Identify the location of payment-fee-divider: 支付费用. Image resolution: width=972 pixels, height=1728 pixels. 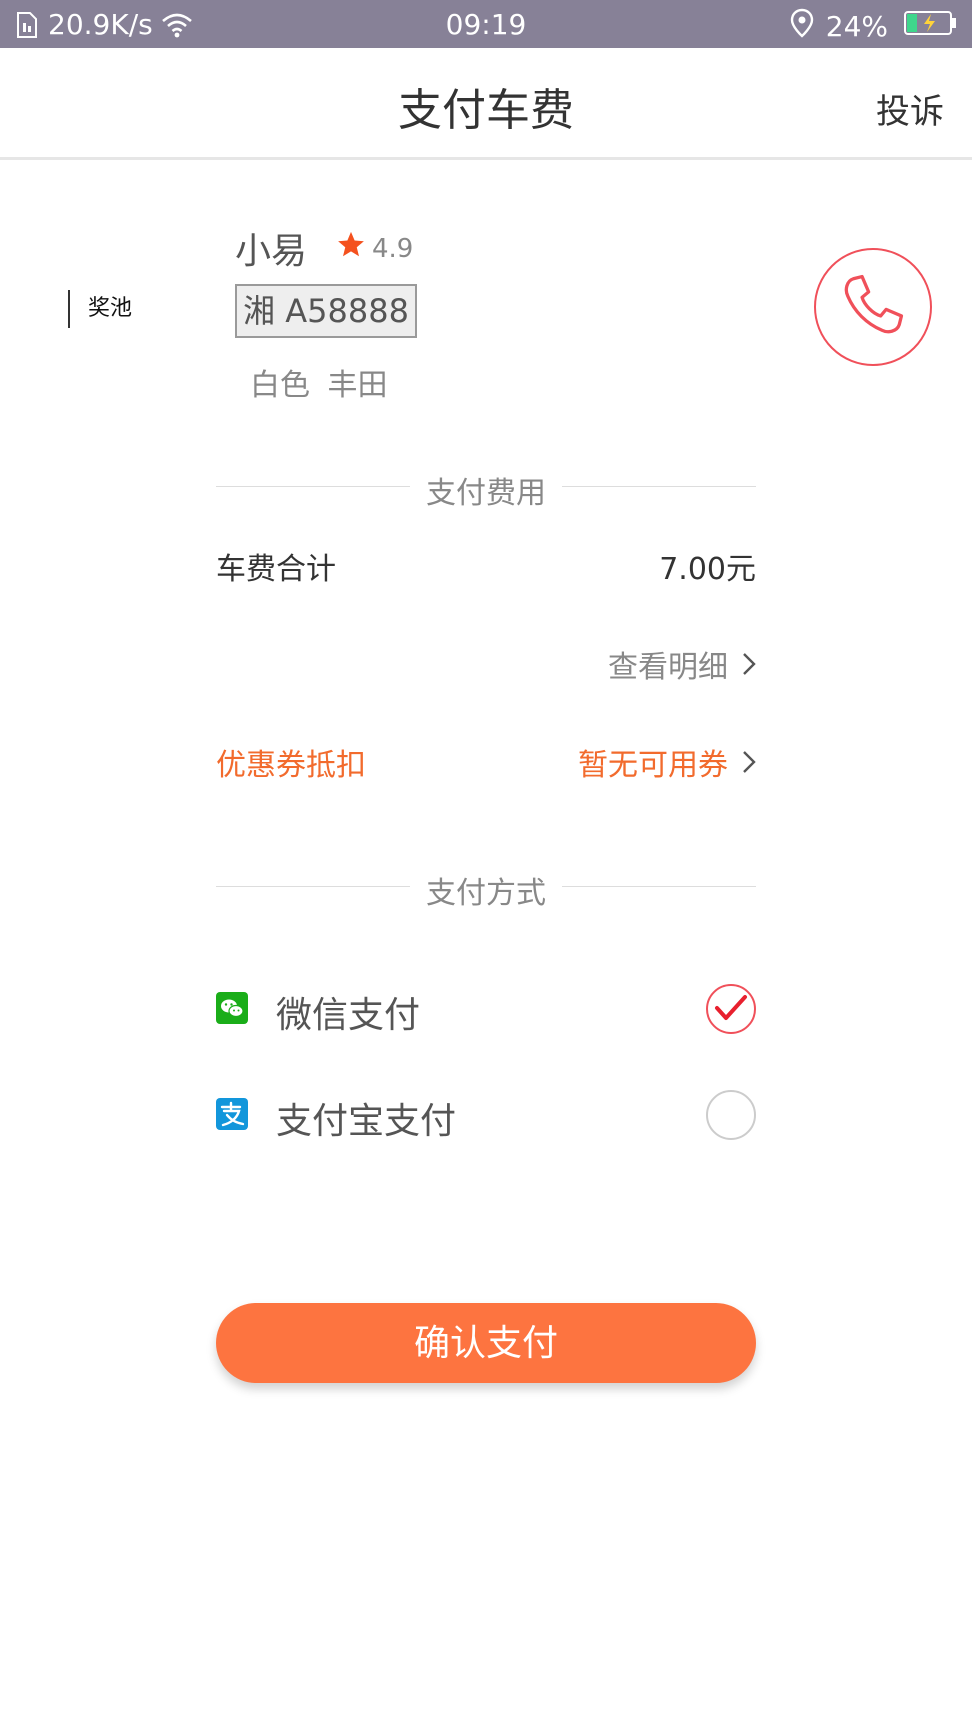
(486, 488).